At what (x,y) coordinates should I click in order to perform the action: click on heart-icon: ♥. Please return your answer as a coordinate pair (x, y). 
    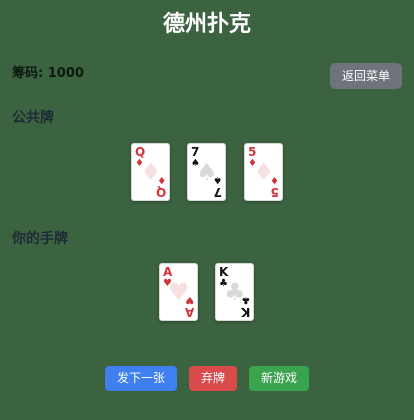
    Looking at the image, I should click on (189, 299).